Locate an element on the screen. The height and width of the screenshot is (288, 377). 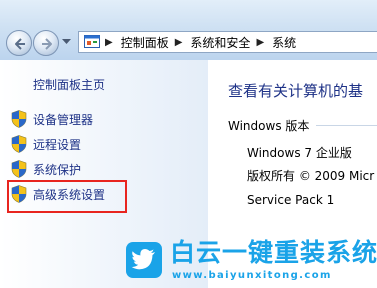
task-label: 设备管理器 is located at coordinates (63, 119).